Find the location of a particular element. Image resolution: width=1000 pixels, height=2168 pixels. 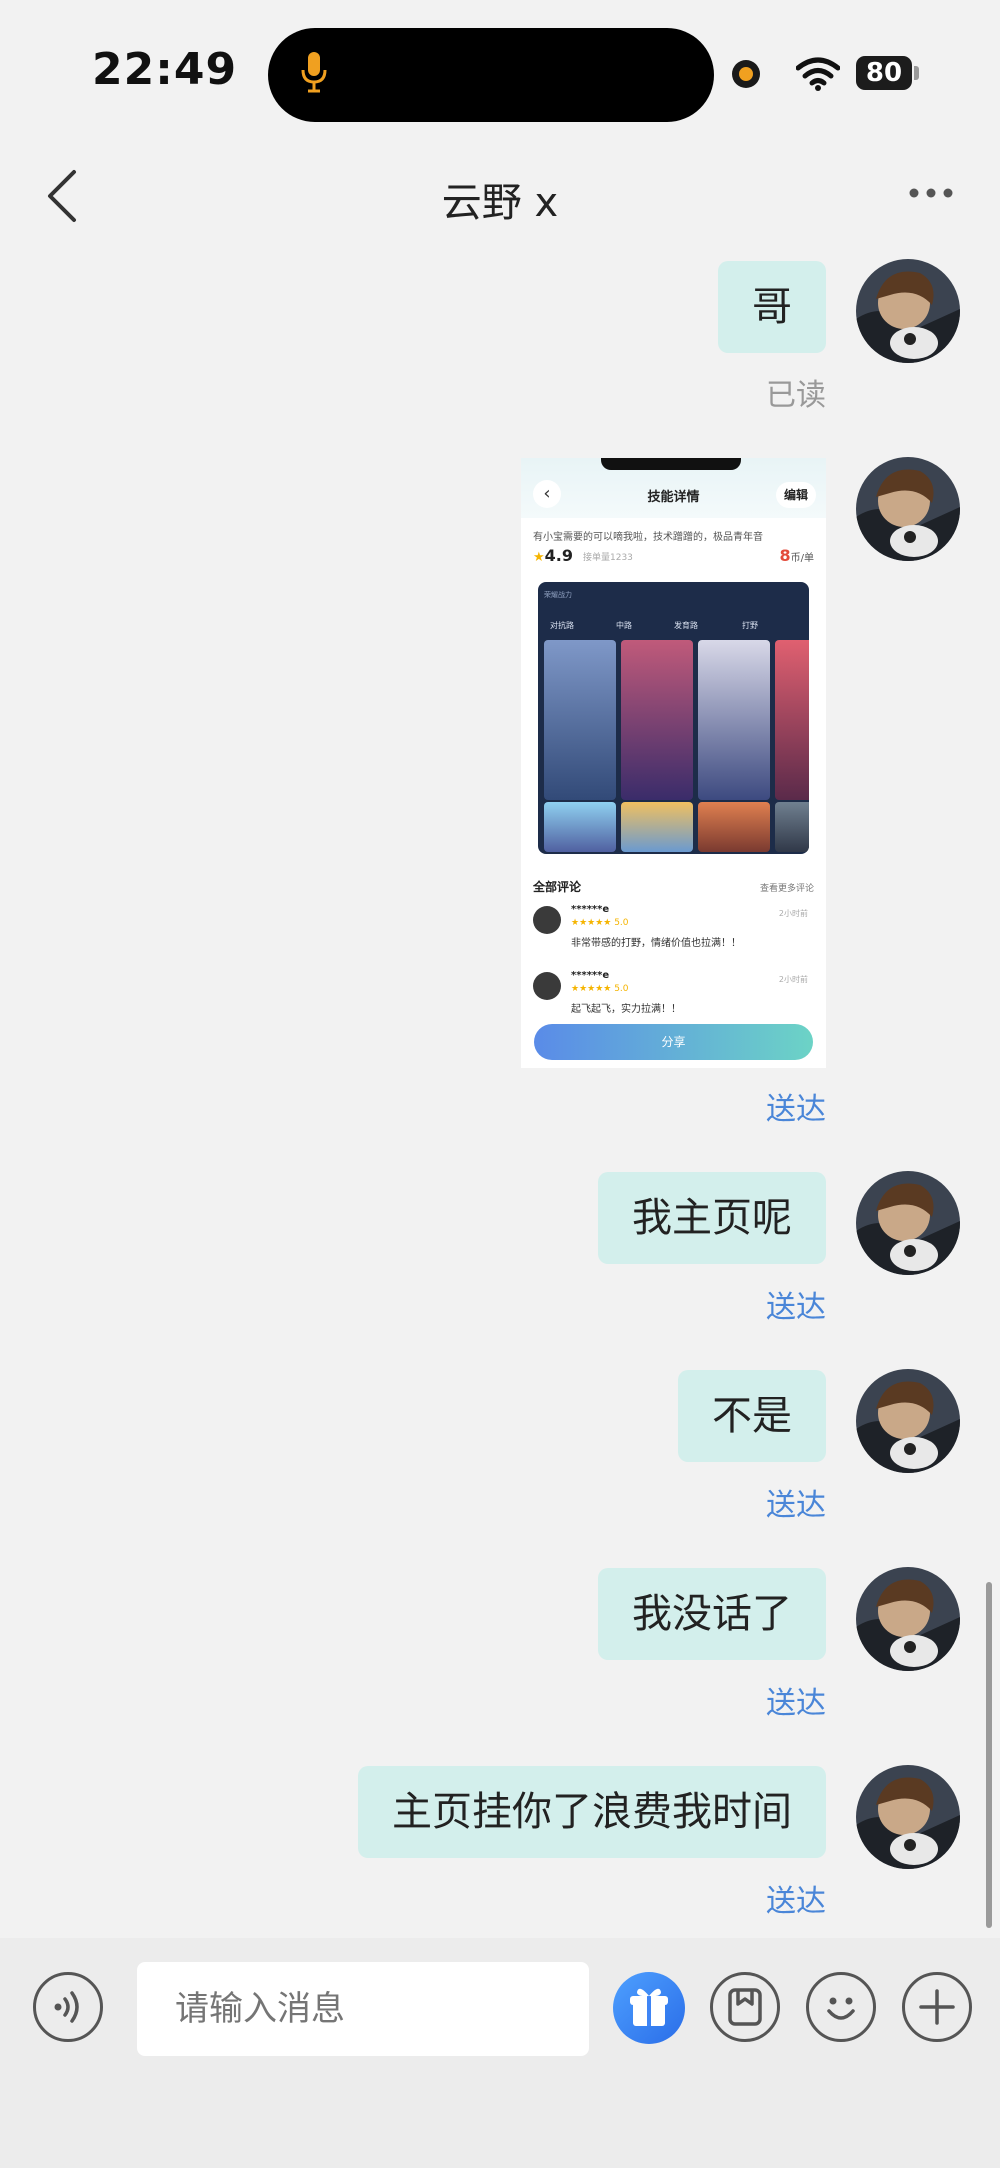

review-text: 起飞起飞，实力拉满！！ is located at coordinates (626, 1009).